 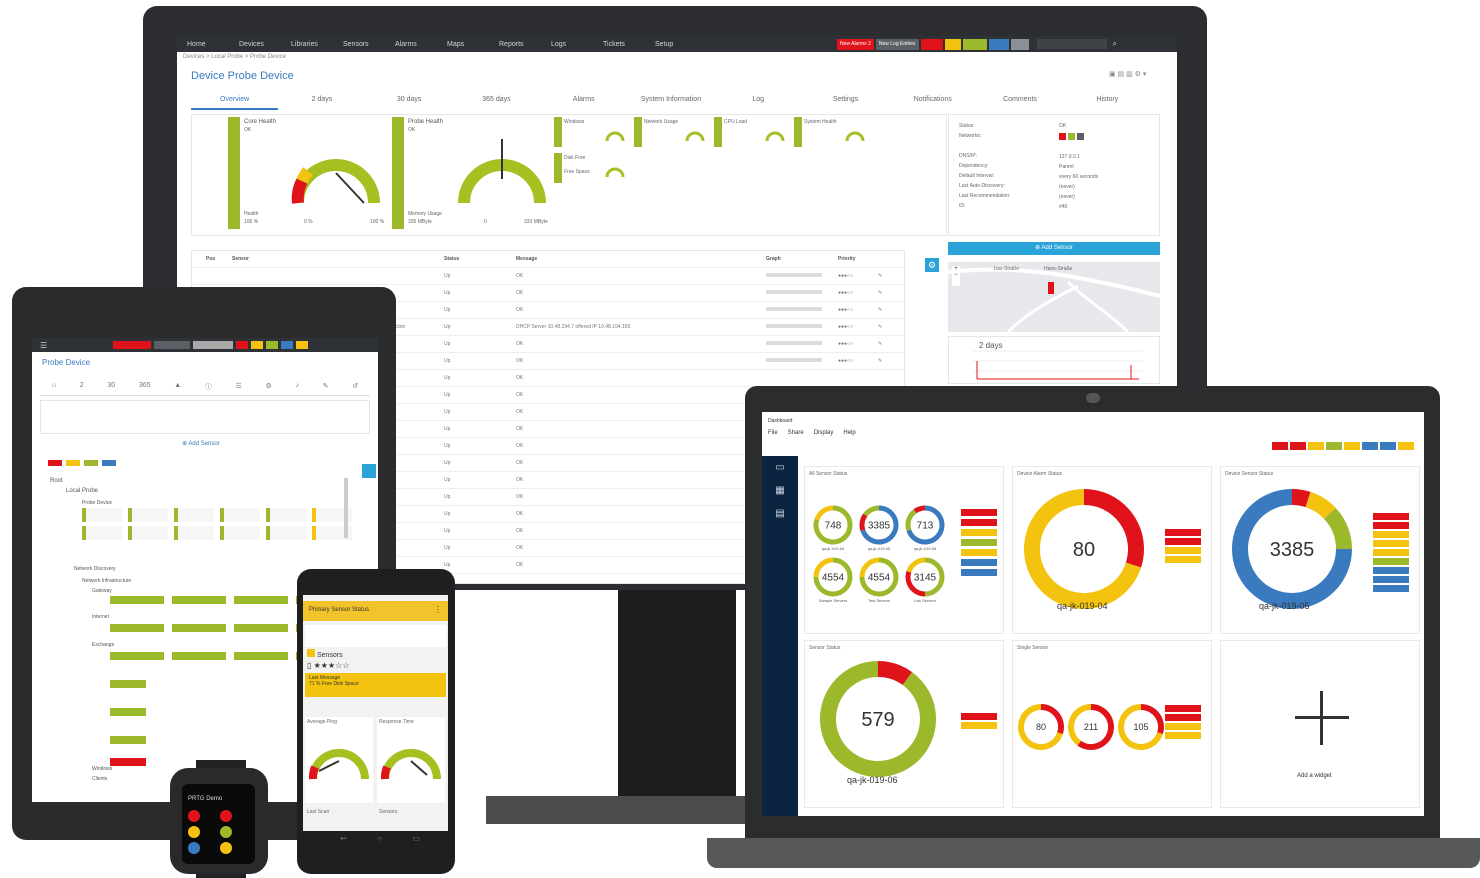 I want to click on toolbar-icons: ▣ ▤ ▥ ⚙ ▾, so click(x=1127, y=74).